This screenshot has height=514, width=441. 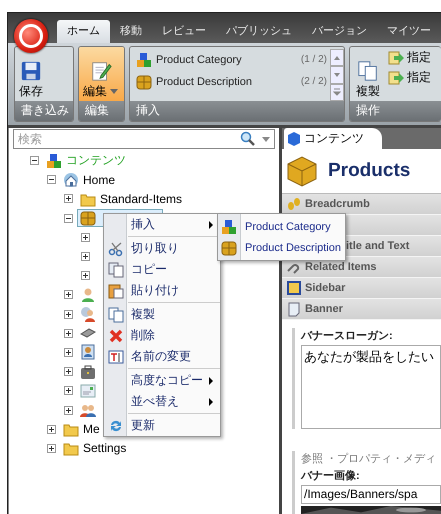 I want to click on item-count: (1 / 2), so click(x=314, y=59).